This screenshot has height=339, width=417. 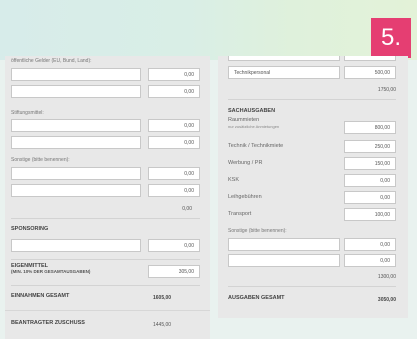 I want to click on other-income-amount-1: 0,00, so click(x=174, y=173).